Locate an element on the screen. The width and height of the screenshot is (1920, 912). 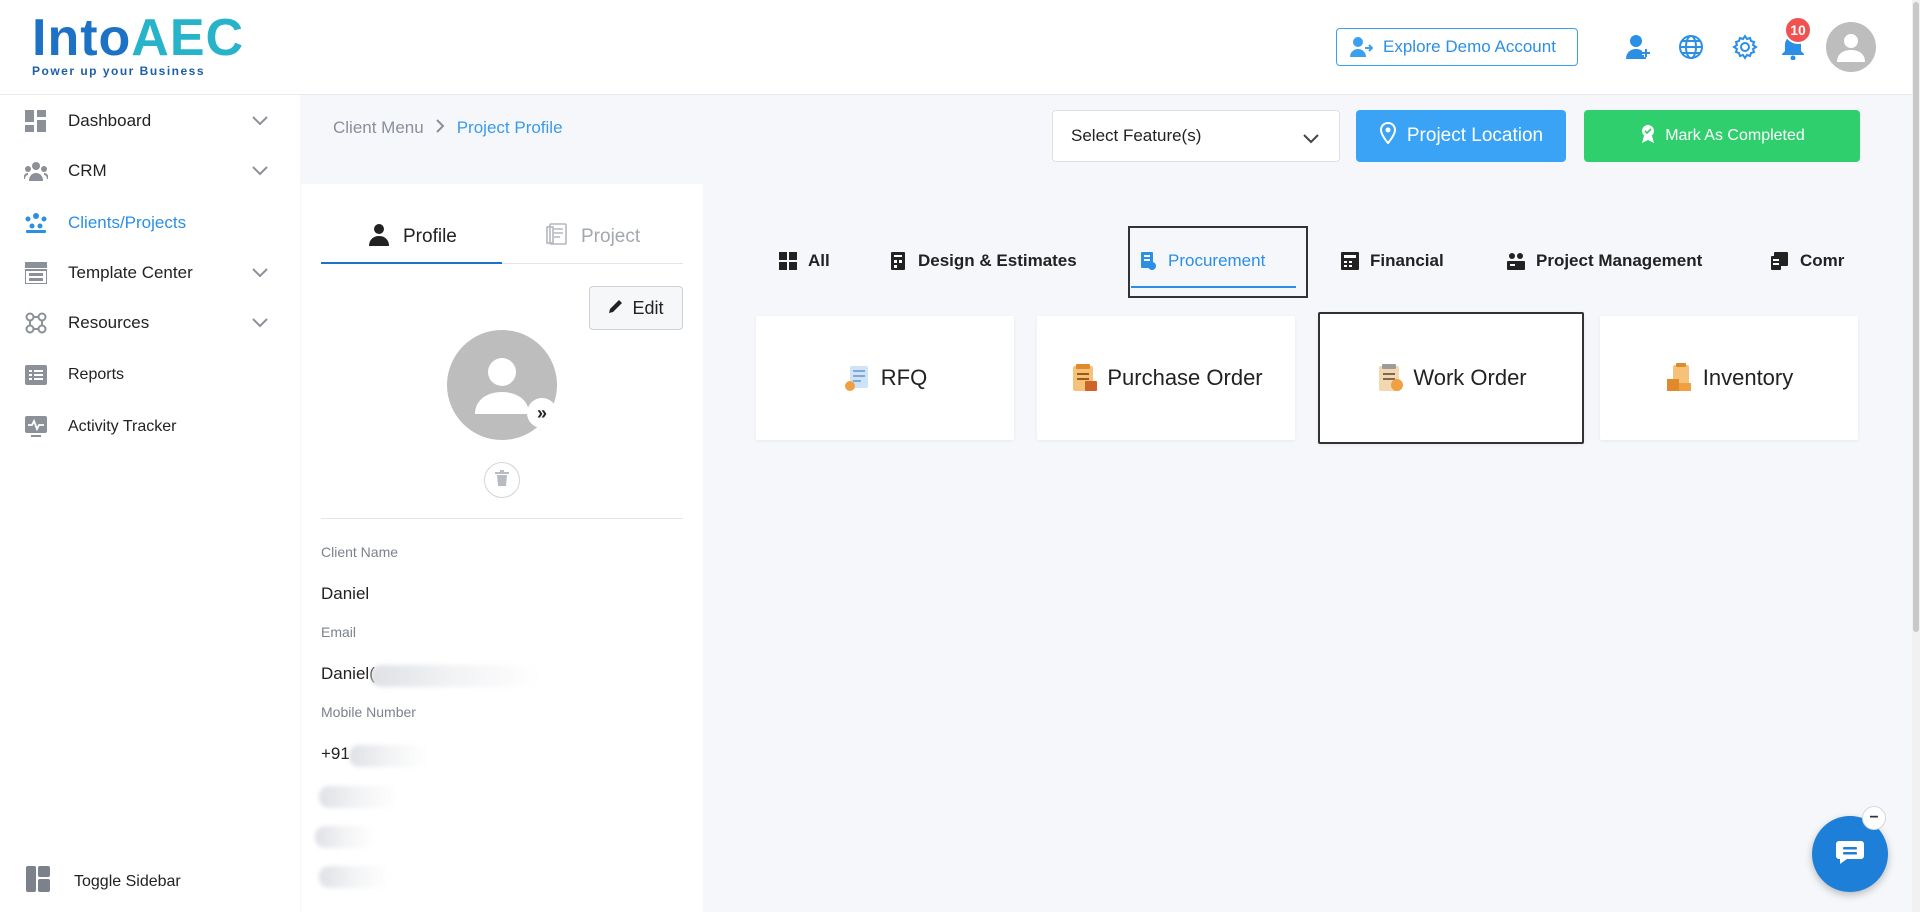
rfq-icon is located at coordinates (858, 378).